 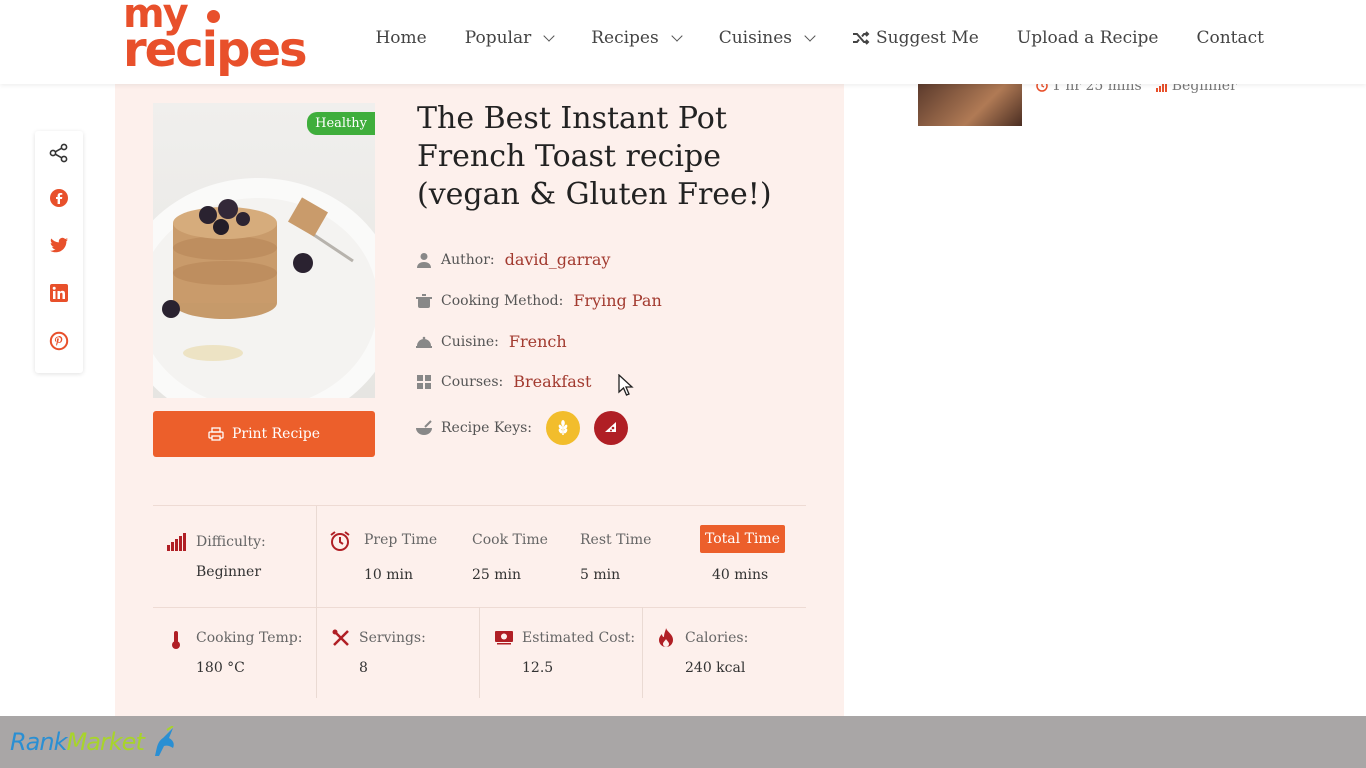 What do you see at coordinates (176, 640) in the screenshot?
I see `thermometer-icon` at bounding box center [176, 640].